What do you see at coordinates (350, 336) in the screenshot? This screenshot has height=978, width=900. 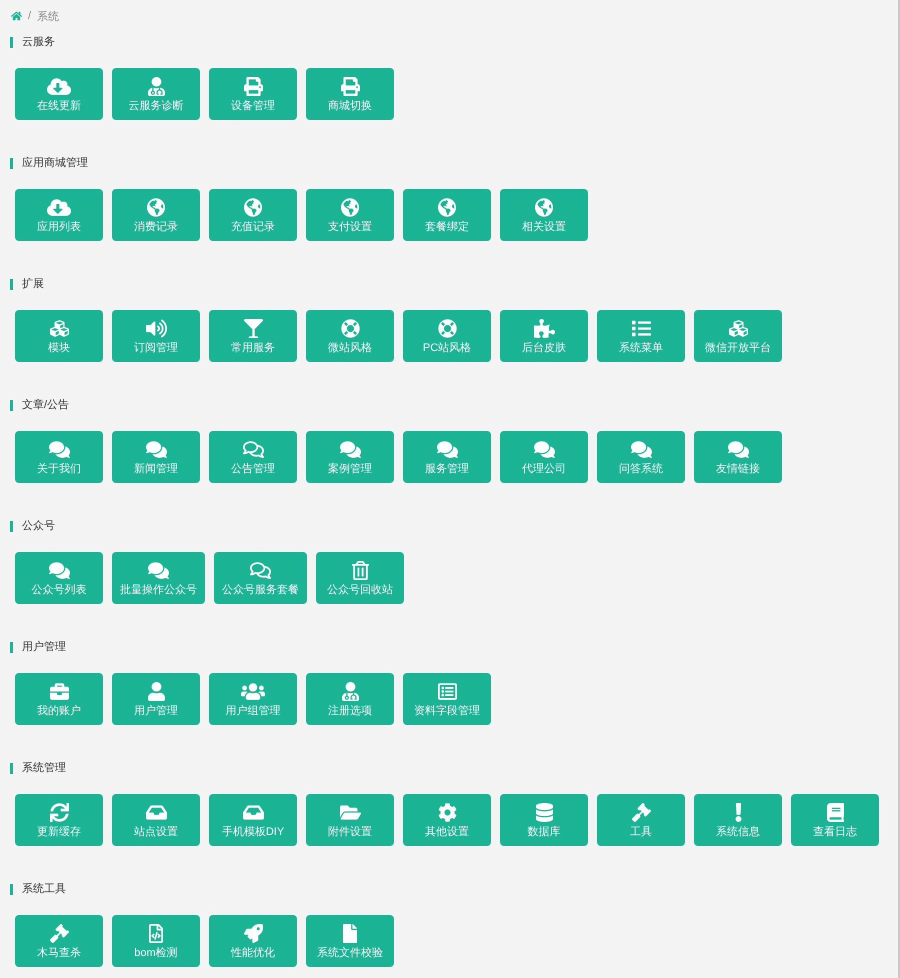 I see `shortcut-tile: 微站风格` at bounding box center [350, 336].